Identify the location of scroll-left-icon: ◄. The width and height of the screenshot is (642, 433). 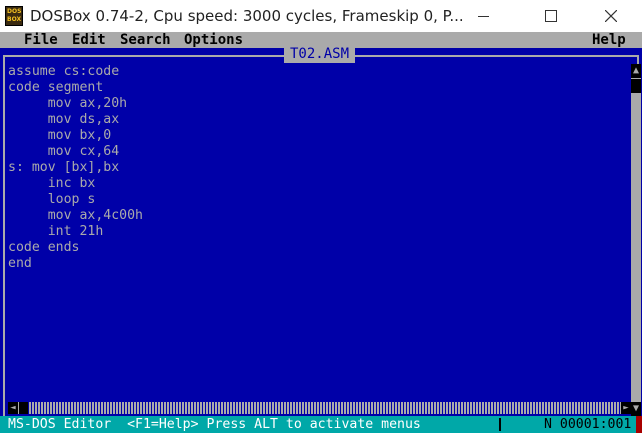
(13, 408).